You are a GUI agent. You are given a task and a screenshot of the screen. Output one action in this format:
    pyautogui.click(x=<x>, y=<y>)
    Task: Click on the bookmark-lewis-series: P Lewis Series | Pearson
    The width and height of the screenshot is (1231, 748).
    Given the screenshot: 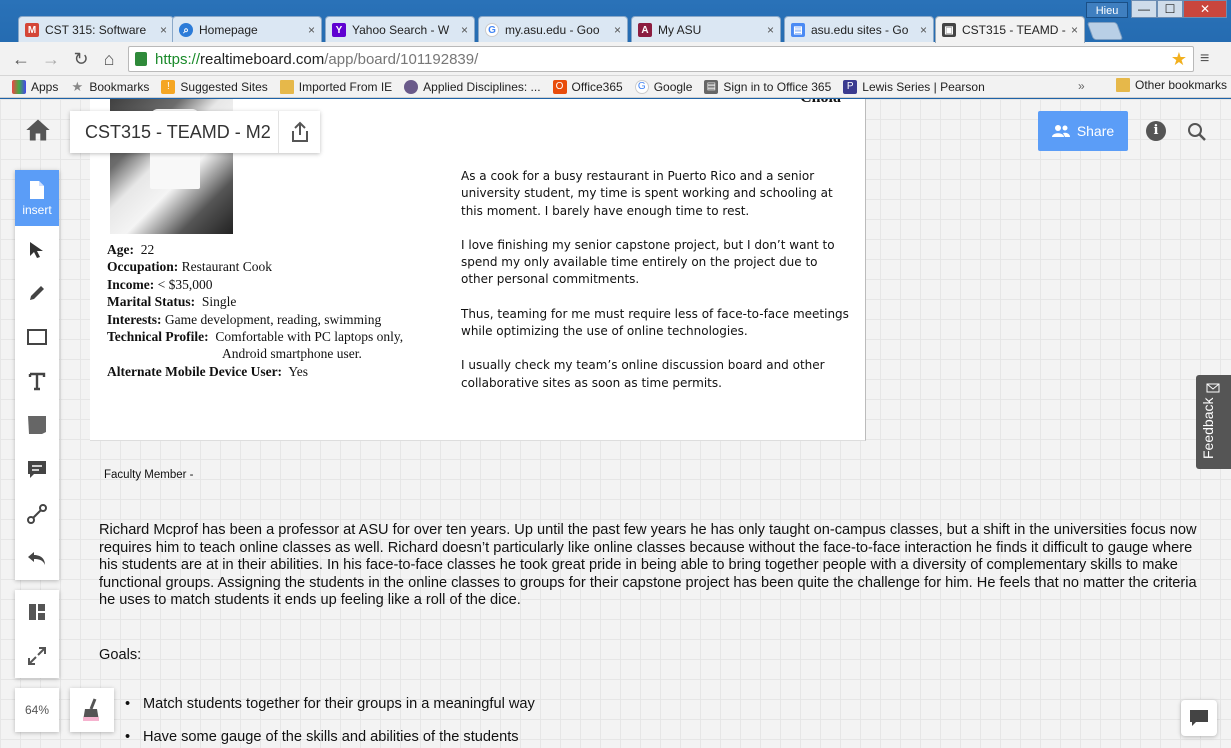 What is the action you would take?
    pyautogui.click(x=914, y=86)
    